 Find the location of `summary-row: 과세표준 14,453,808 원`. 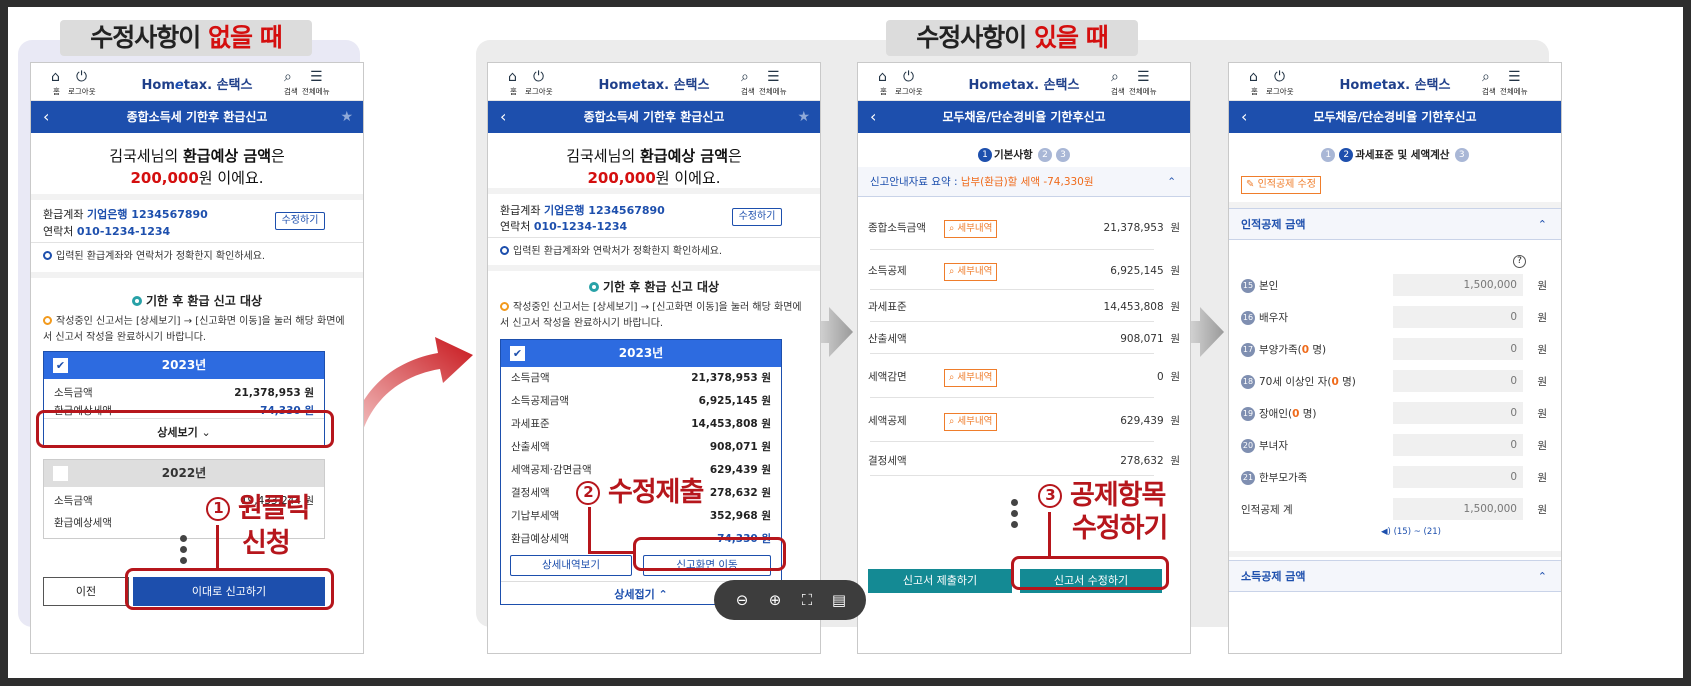

summary-row: 과세표준 14,453,808 원 is located at coordinates (1024, 307).